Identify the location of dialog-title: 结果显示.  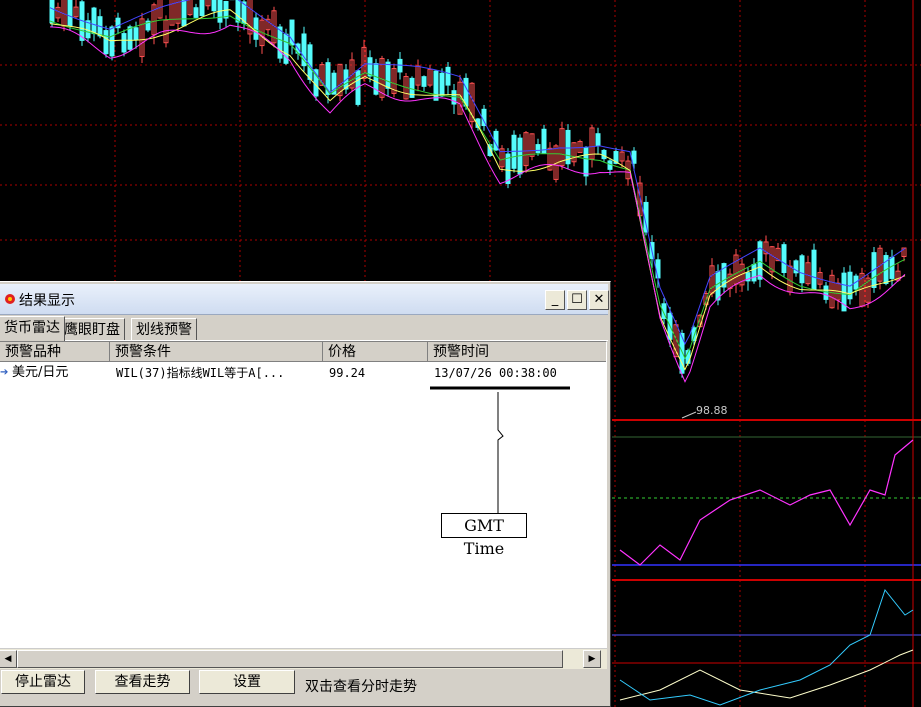
(47, 301).